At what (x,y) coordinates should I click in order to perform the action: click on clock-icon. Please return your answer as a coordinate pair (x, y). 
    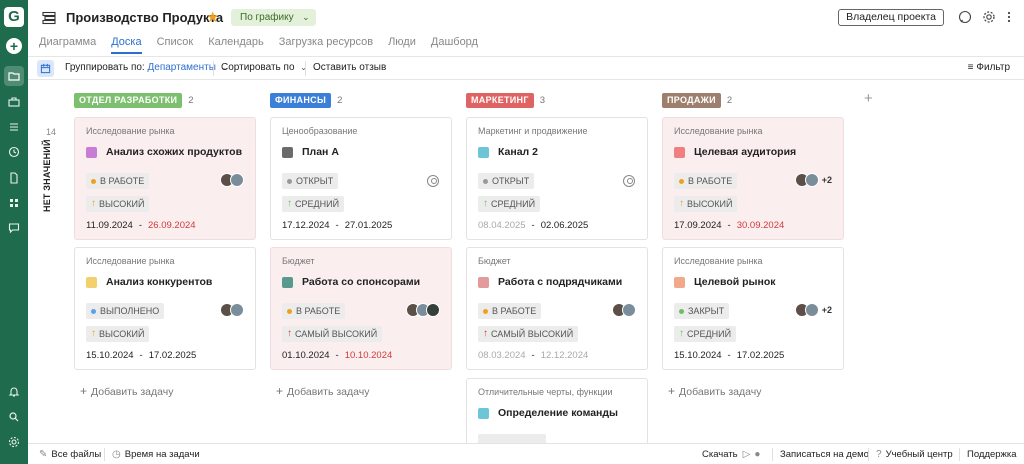
    Looking at the image, I should click on (14, 152).